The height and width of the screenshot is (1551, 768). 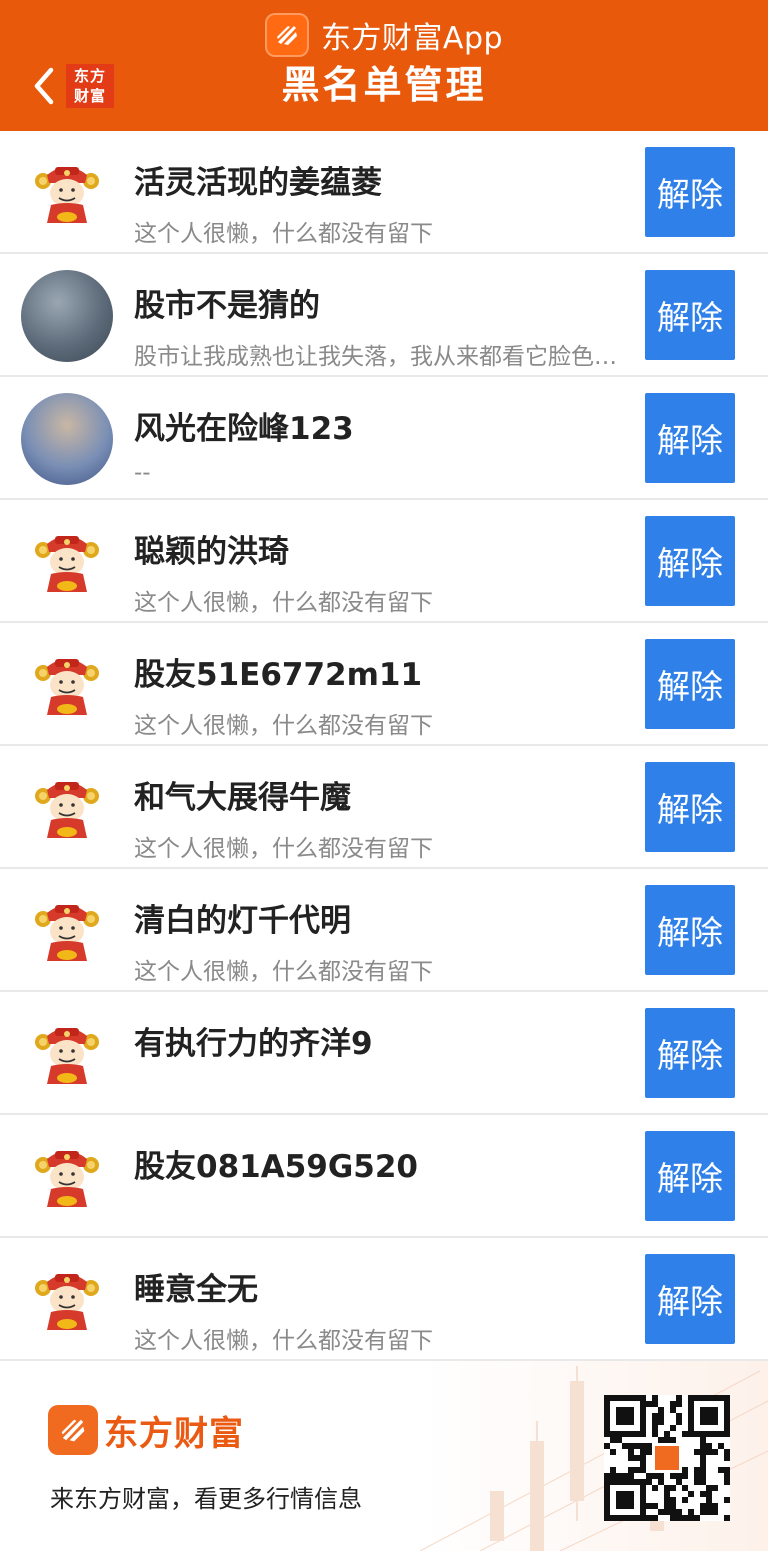 What do you see at coordinates (384, 1299) in the screenshot?
I see `blacklist-row: 睡意全无 这个人很懒，什么都没有留下 解除` at bounding box center [384, 1299].